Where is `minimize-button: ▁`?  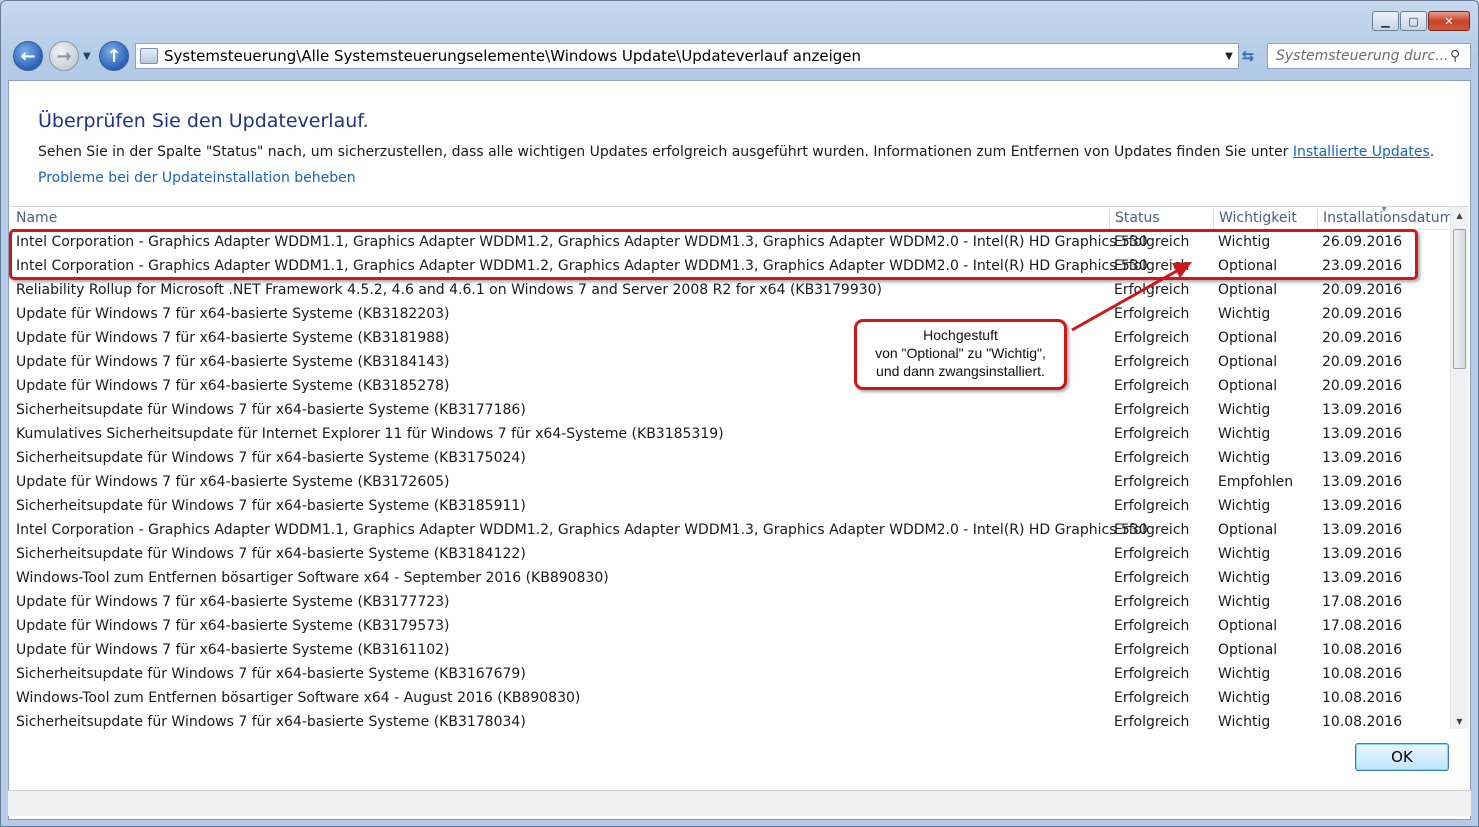
minimize-button: ▁ is located at coordinates (1385, 21).